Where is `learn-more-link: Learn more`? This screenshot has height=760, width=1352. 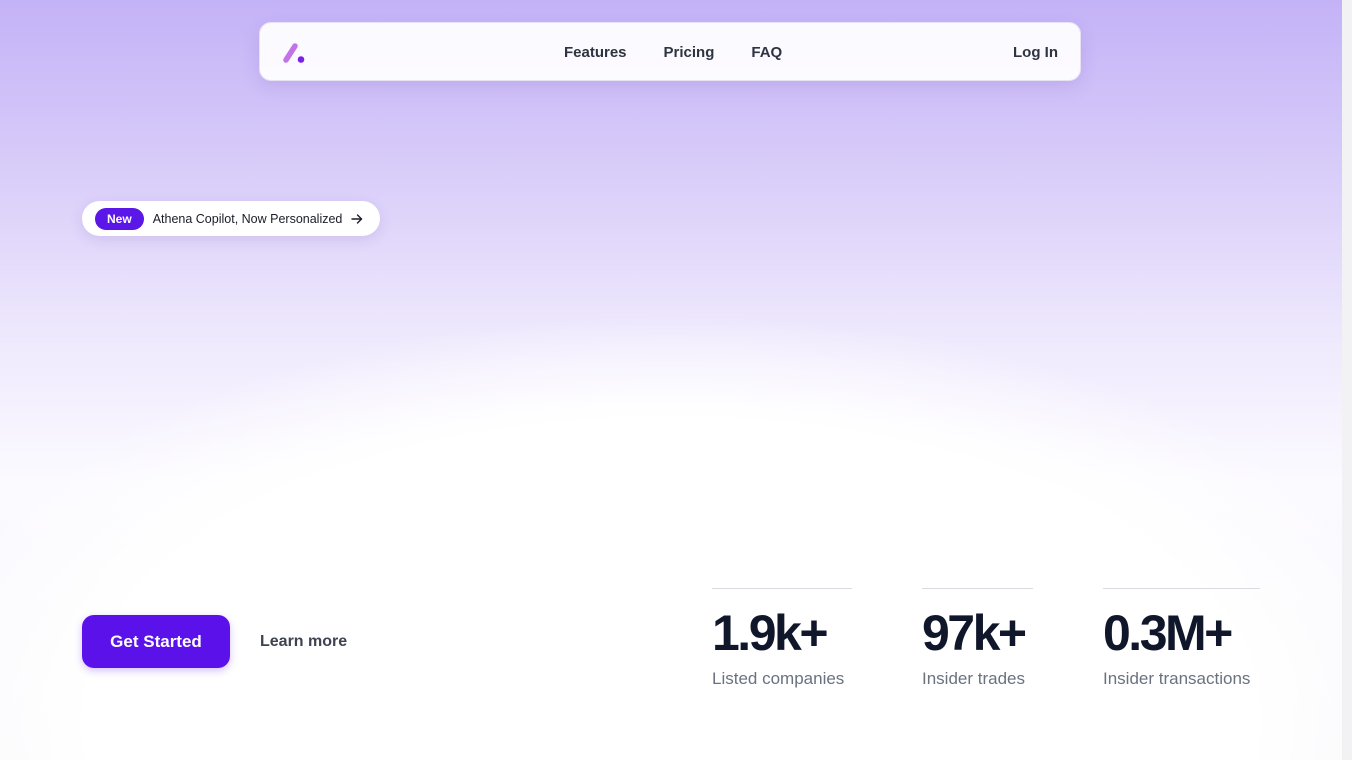 learn-more-link: Learn more is located at coordinates (303, 641).